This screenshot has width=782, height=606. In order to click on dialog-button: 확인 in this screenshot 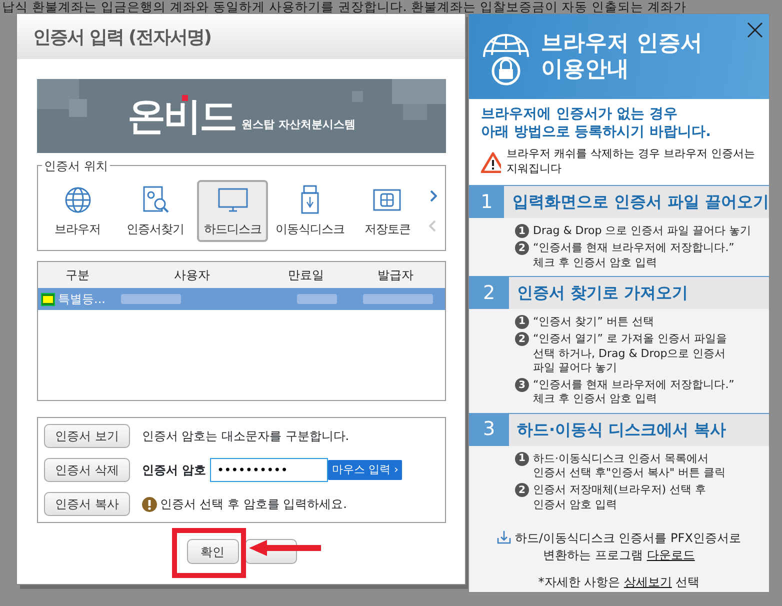, I will do `click(212, 551)`.